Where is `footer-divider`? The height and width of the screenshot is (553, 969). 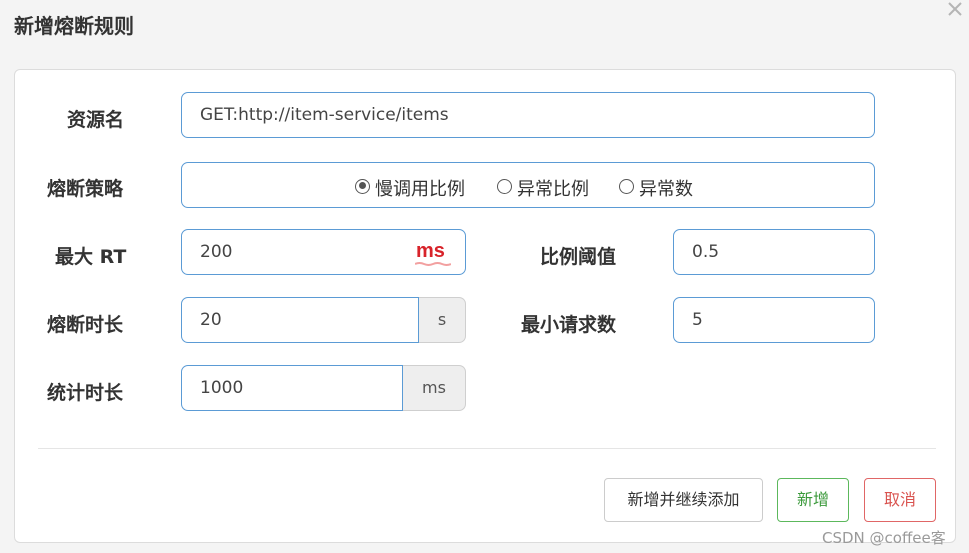
footer-divider is located at coordinates (487, 448).